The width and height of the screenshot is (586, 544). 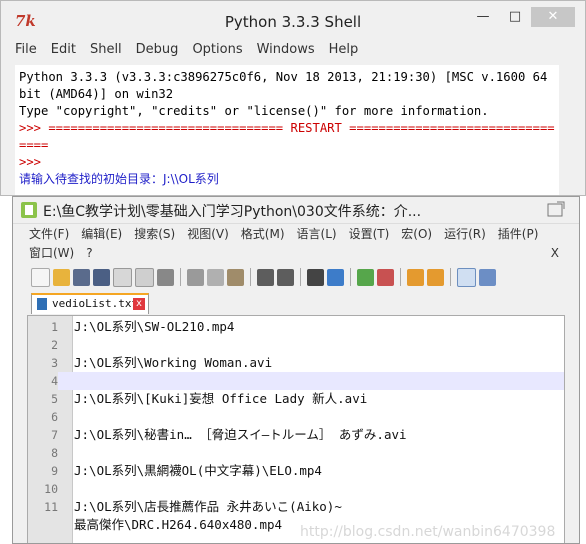 I want to click on line-text: J:\OL系列\[Kuki]妄想 Office Lady 新人.avi, so click(x=221, y=398).